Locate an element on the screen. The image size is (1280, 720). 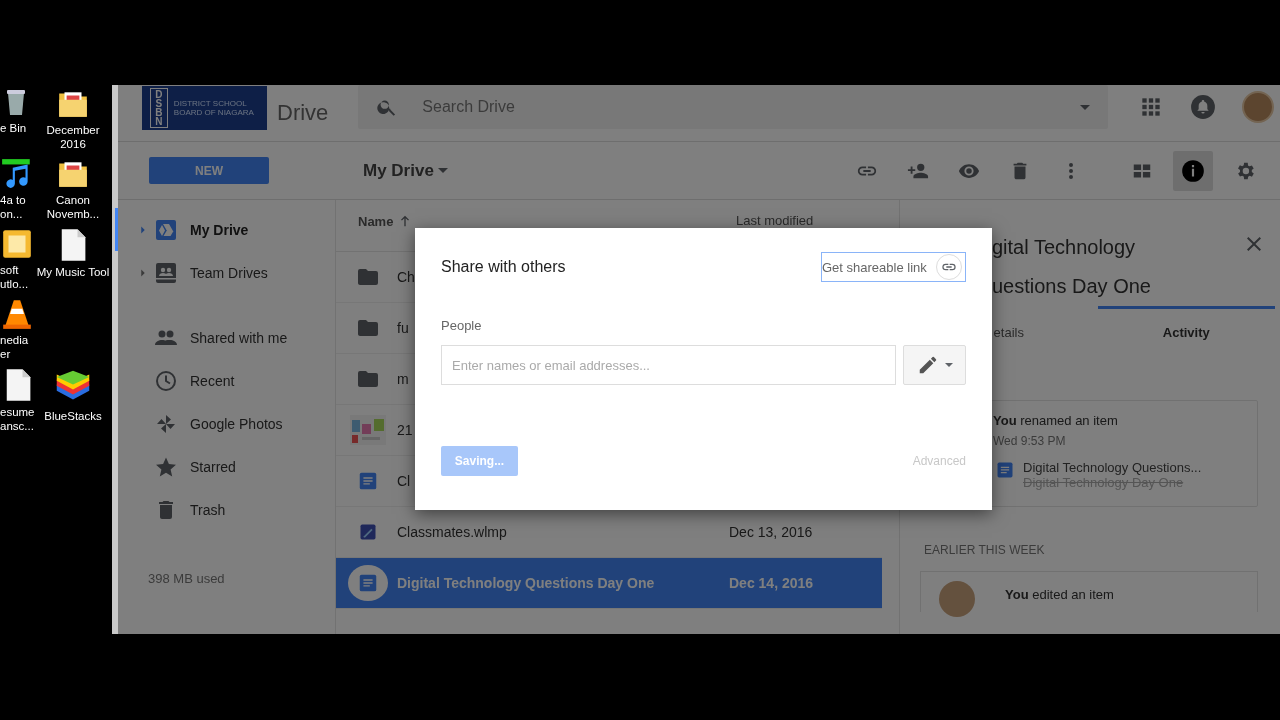
file-name: Ch is located at coordinates (406, 277).